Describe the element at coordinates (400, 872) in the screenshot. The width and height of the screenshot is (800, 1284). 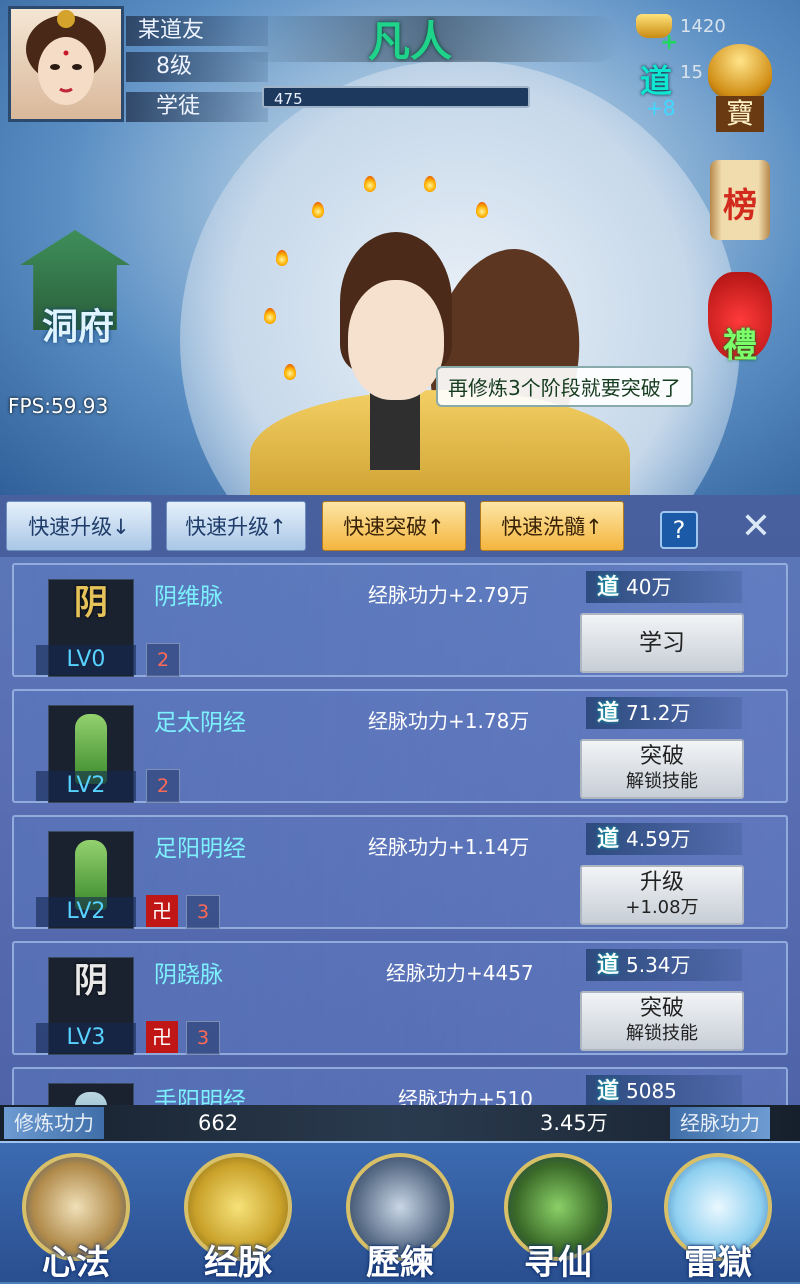
I see `meridian-row: LV2 卍 3 足阳明经 经脉功力+1.14万 道 4.59万 升级 +1.08万` at that location.